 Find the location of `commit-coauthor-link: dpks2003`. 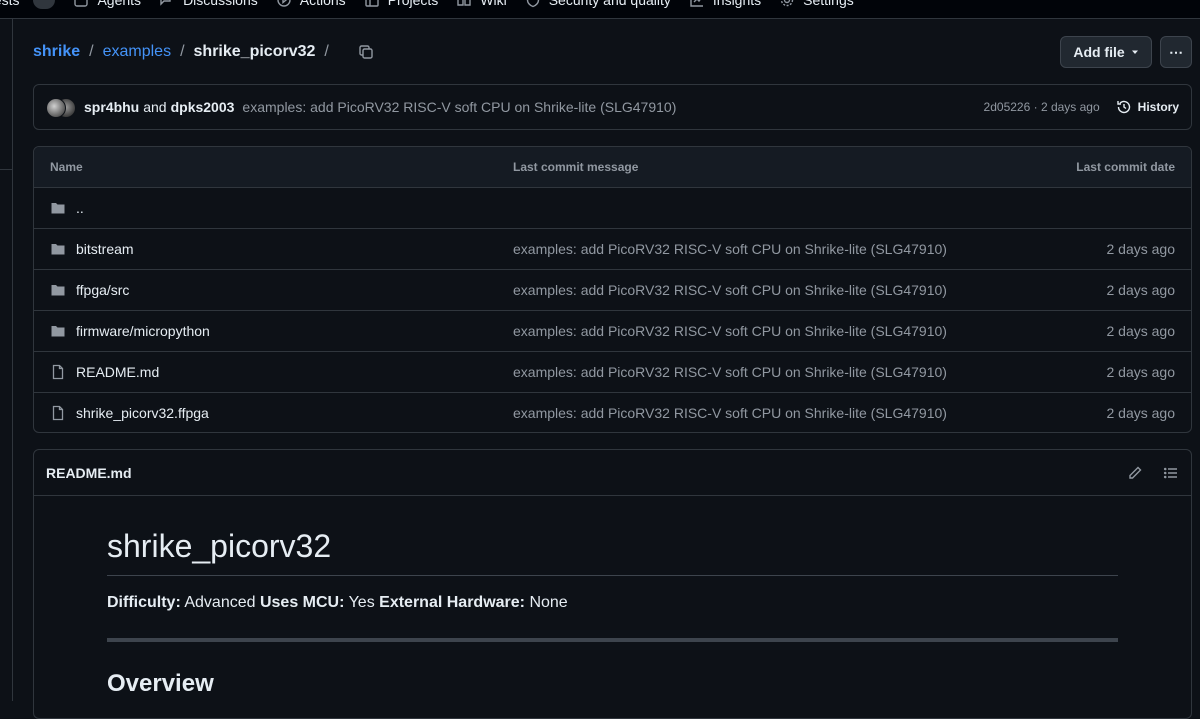

commit-coauthor-link: dpks2003 is located at coordinates (203, 107).